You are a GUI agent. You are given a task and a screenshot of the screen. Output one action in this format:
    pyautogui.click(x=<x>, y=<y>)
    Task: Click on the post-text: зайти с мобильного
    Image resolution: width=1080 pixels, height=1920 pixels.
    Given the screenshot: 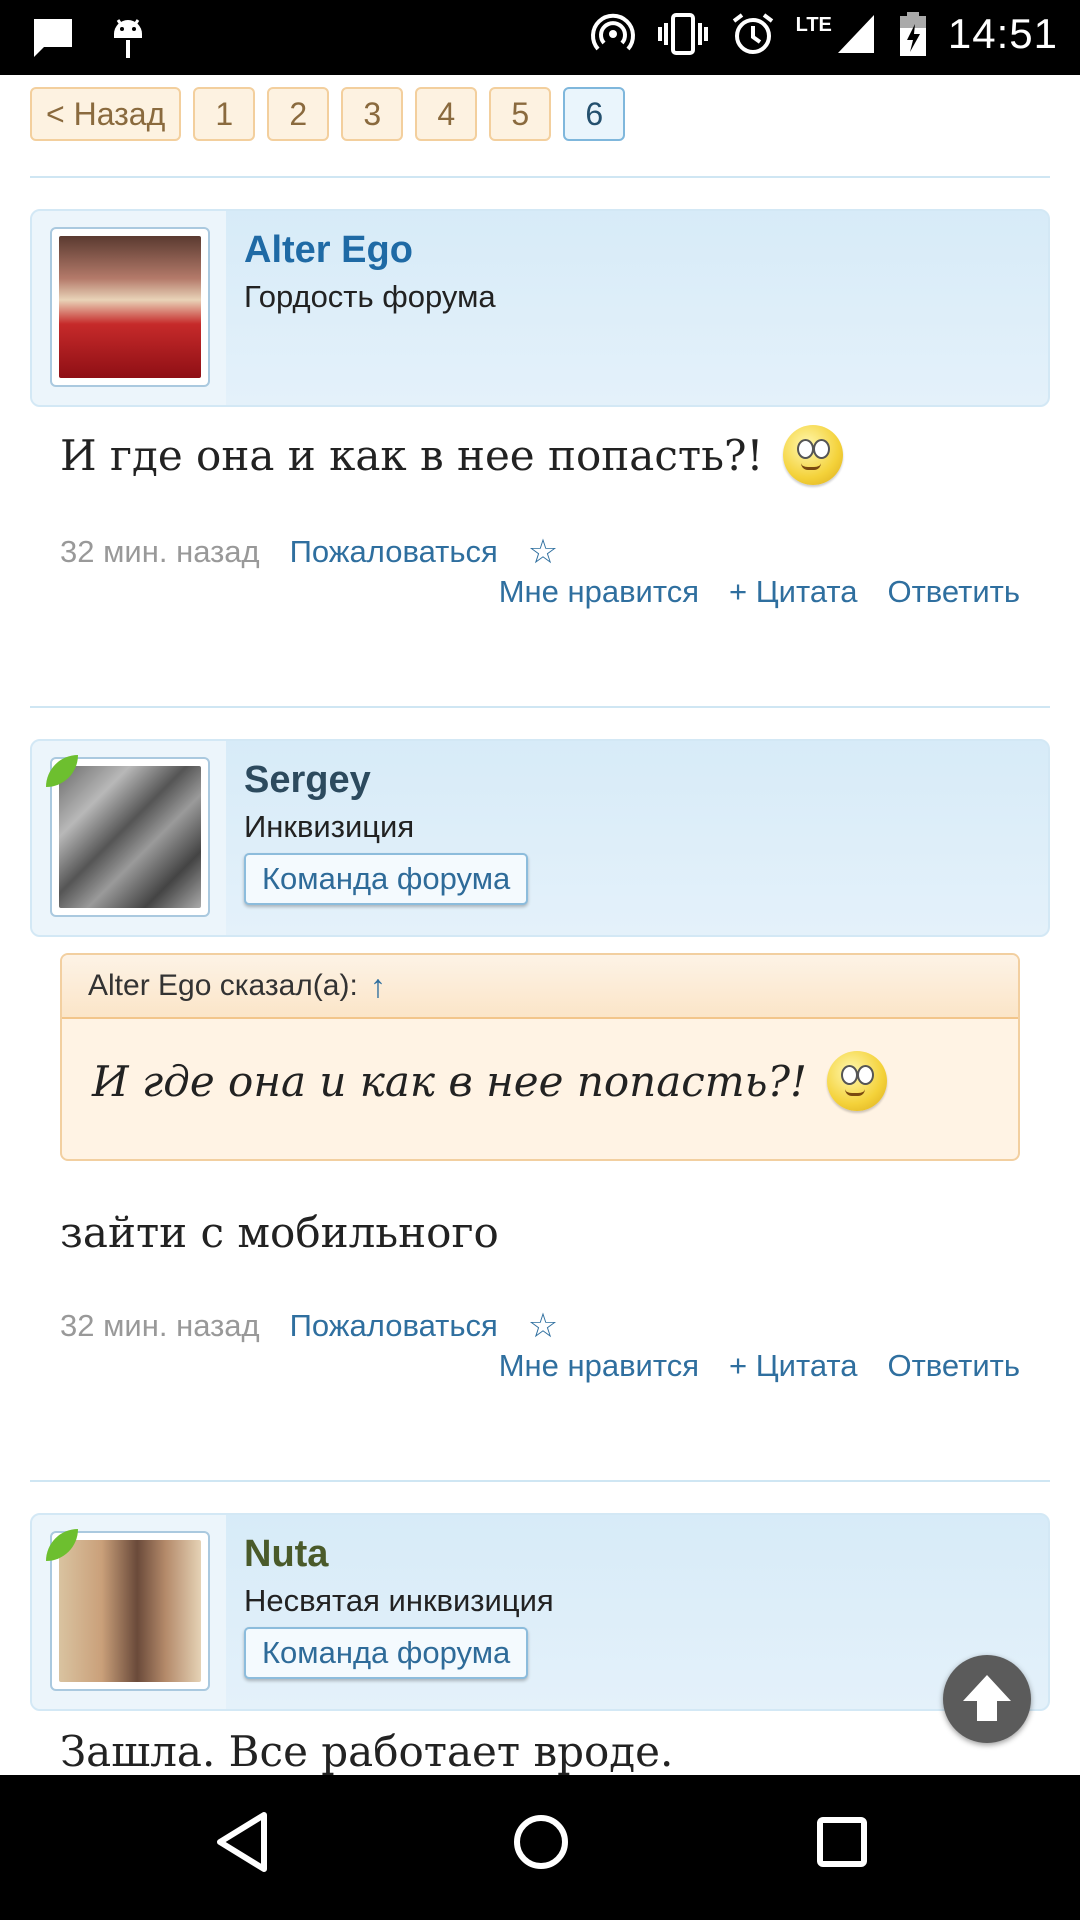 What is the action you would take?
    pyautogui.click(x=279, y=1232)
    